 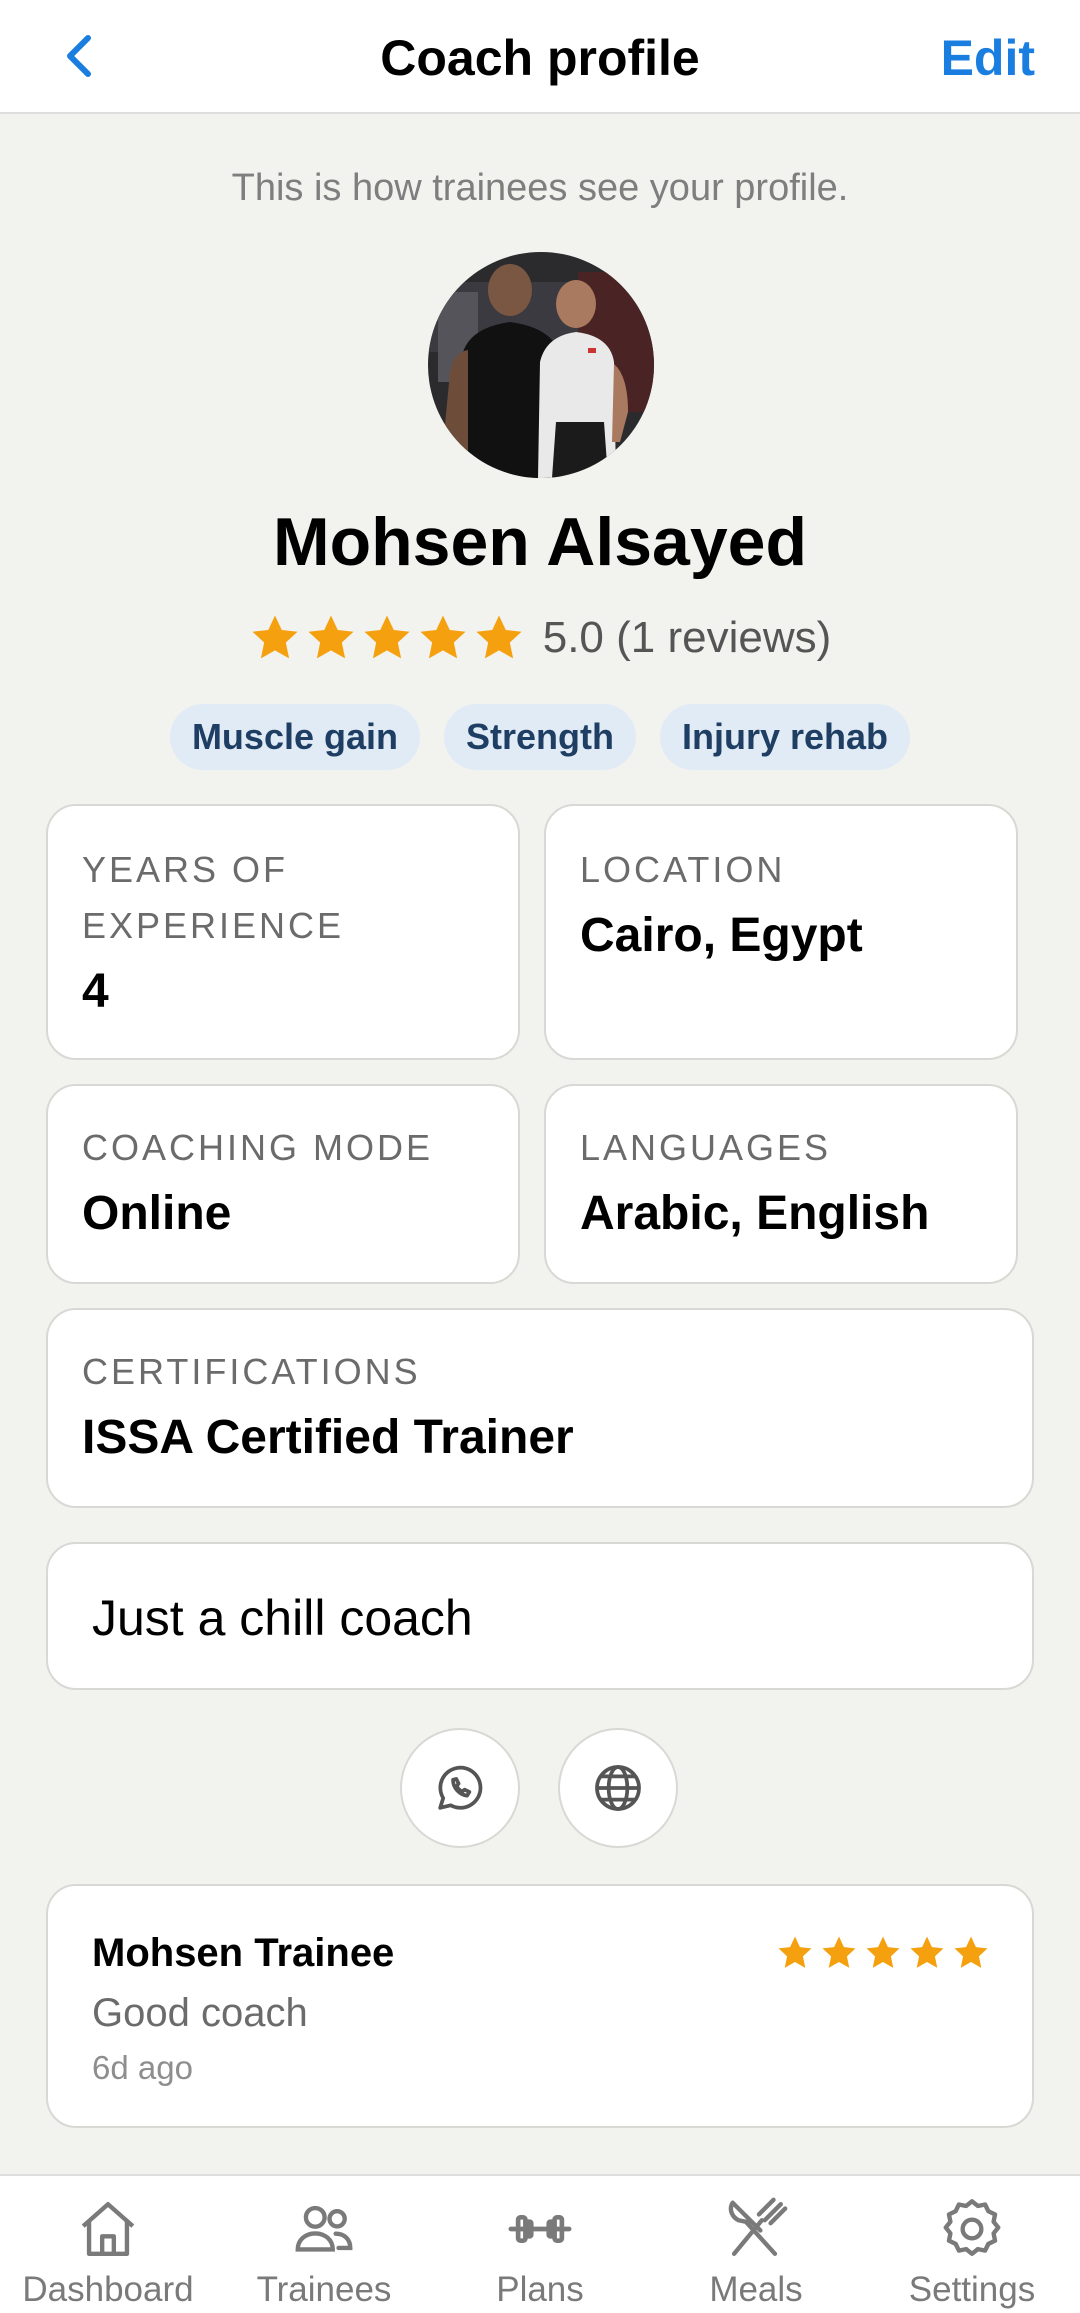 I want to click on top-bar: Coach profile Edit, so click(x=540, y=57).